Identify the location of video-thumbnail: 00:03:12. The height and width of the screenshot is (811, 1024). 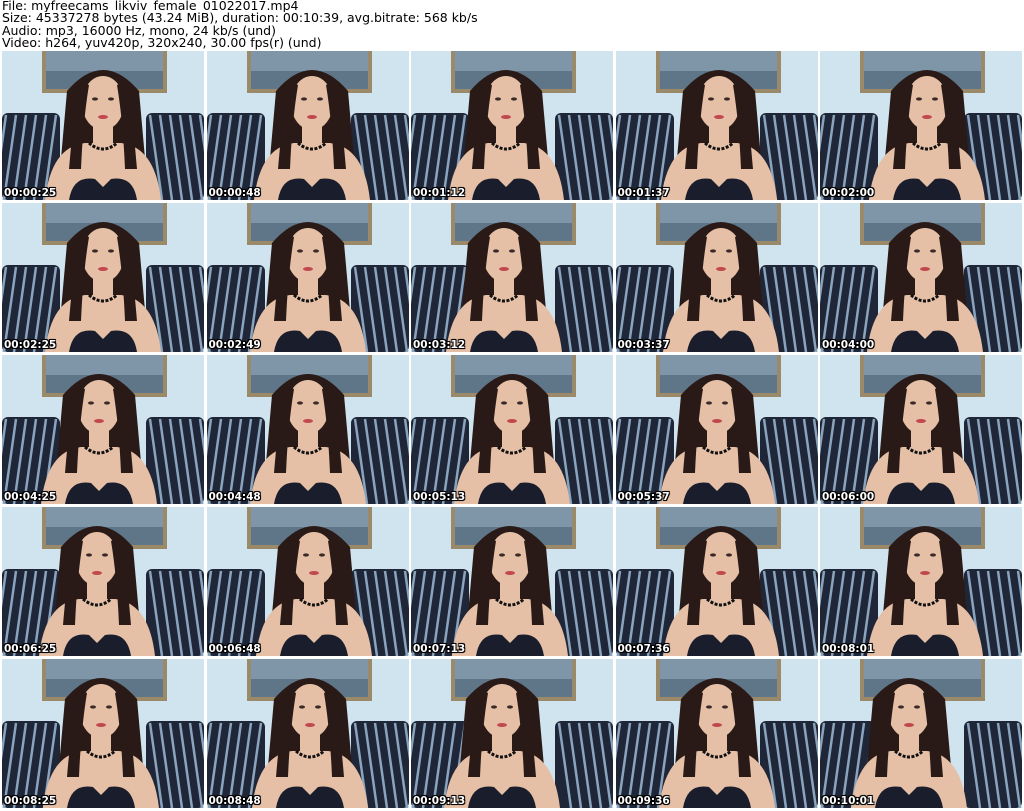
(512, 277).